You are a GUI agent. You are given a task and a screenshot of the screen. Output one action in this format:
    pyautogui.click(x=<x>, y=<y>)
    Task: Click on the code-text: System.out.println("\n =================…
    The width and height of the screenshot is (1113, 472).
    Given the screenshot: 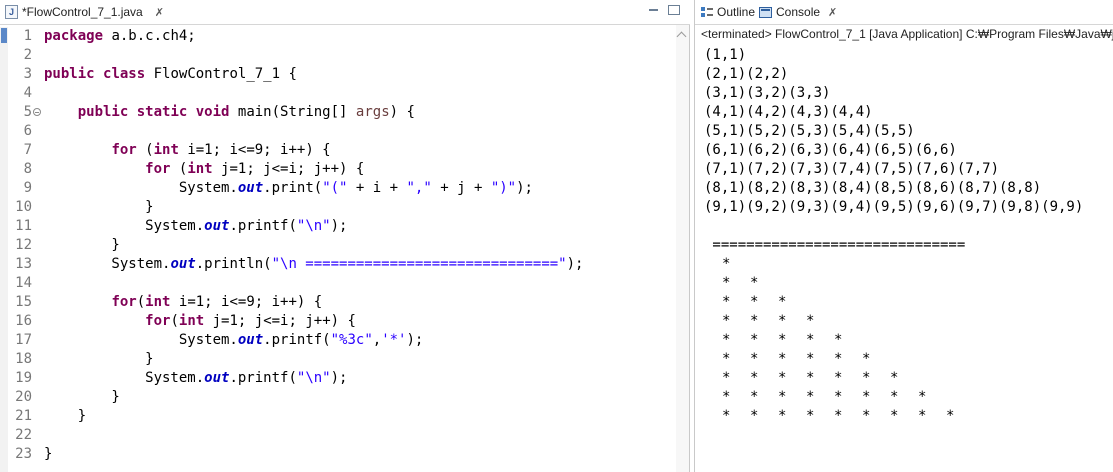 What is the action you would take?
    pyautogui.click(x=314, y=264)
    